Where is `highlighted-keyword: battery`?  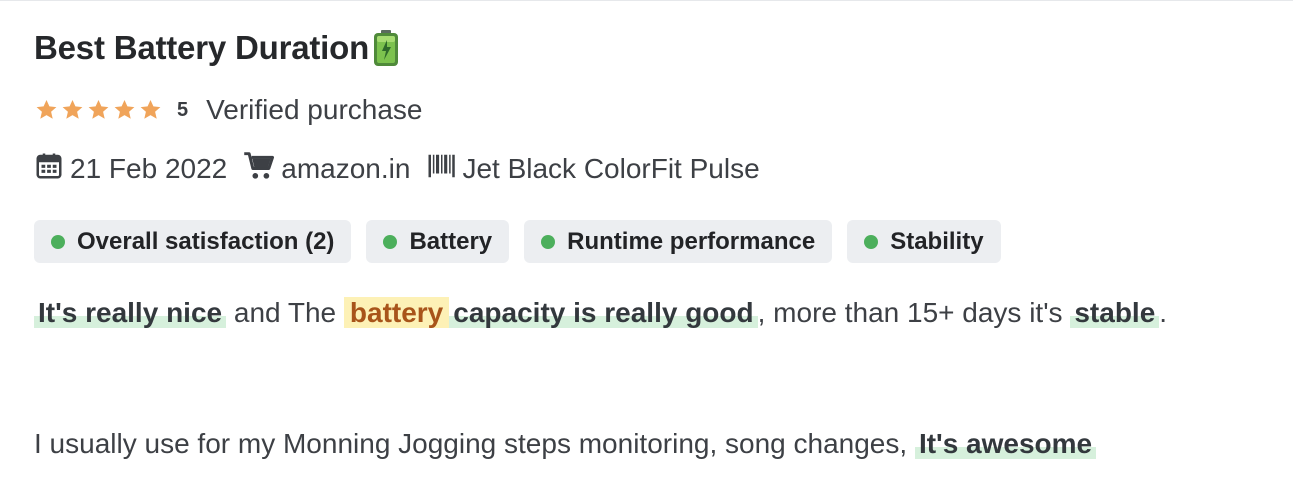 highlighted-keyword: battery is located at coordinates (396, 312).